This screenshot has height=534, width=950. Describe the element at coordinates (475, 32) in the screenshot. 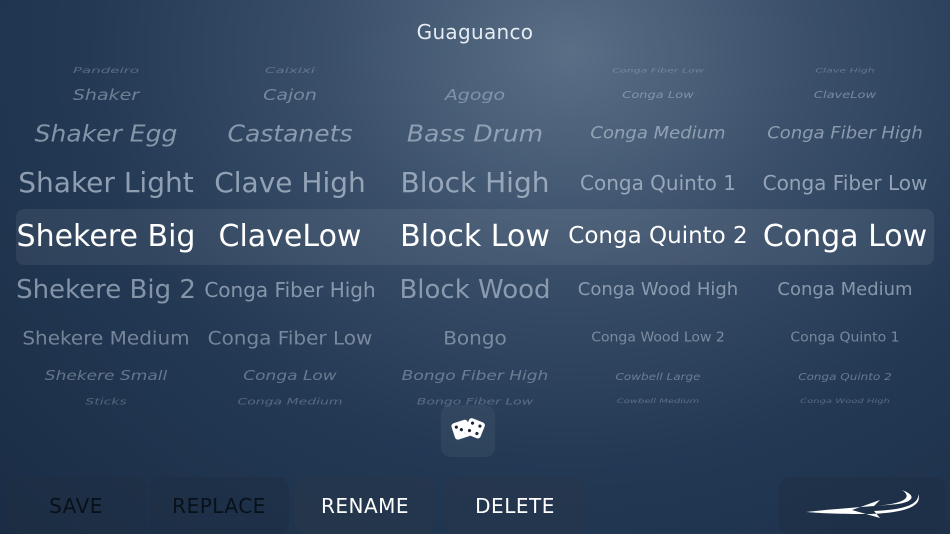

I see `preset-title: Guaguanco` at that location.